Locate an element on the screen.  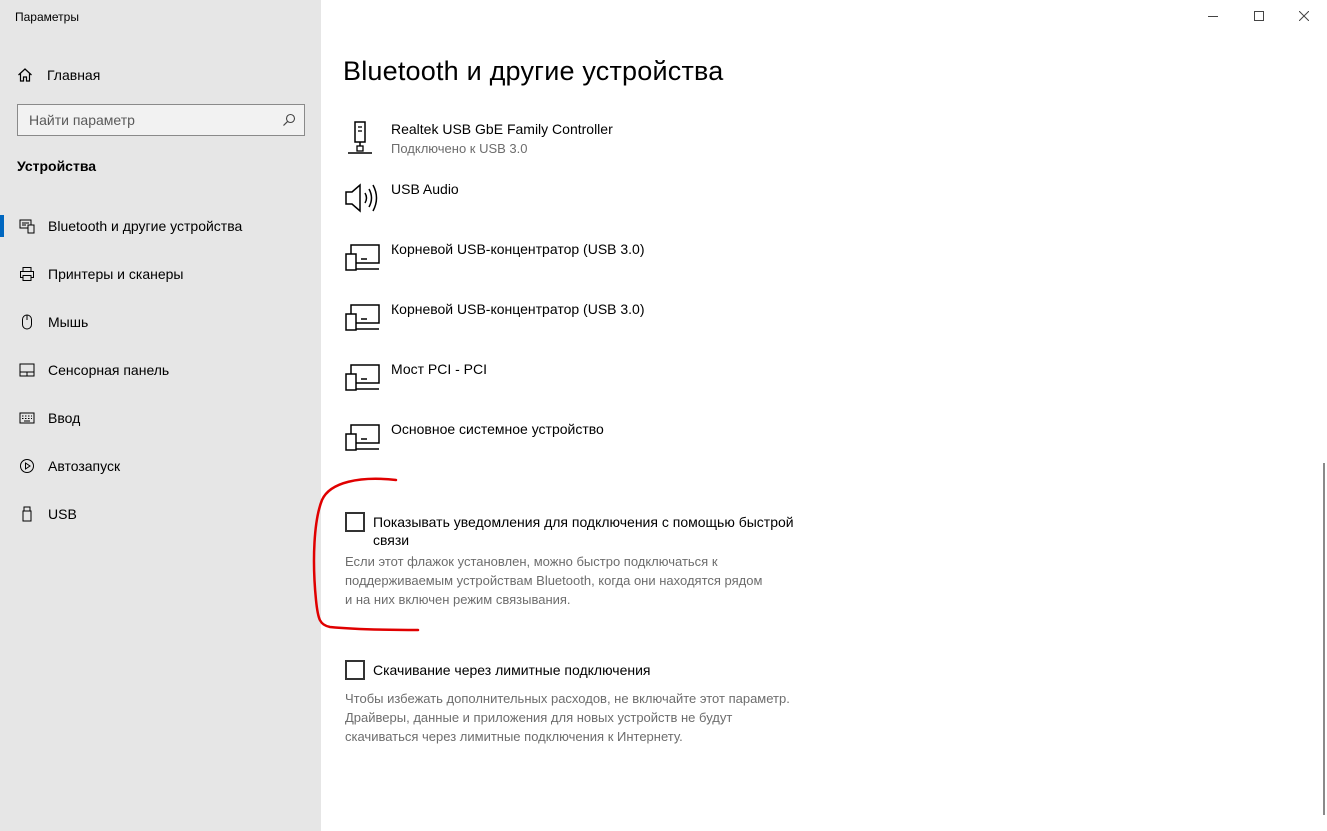
sidebar-item-typing: Ввод is located at coordinates (160, 418).